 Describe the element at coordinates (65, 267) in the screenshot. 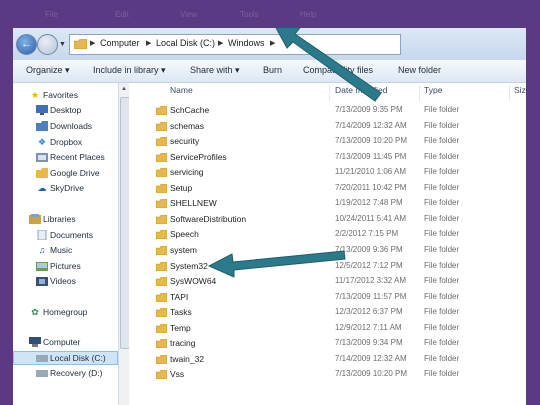

I see `nav-pictures: Pictures` at that location.